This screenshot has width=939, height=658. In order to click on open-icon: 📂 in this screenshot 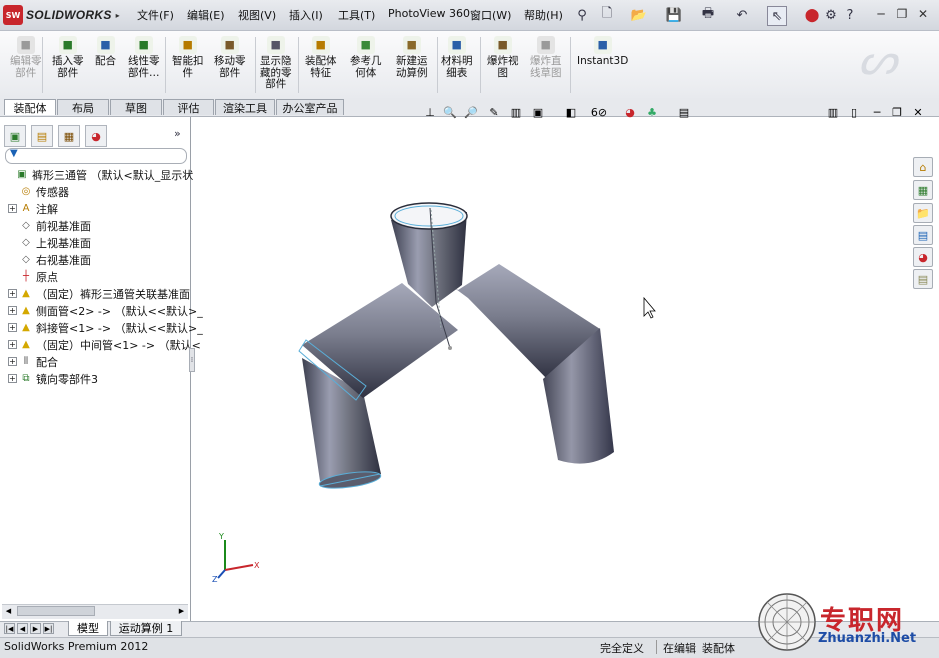, I will do `click(639, 15)`.